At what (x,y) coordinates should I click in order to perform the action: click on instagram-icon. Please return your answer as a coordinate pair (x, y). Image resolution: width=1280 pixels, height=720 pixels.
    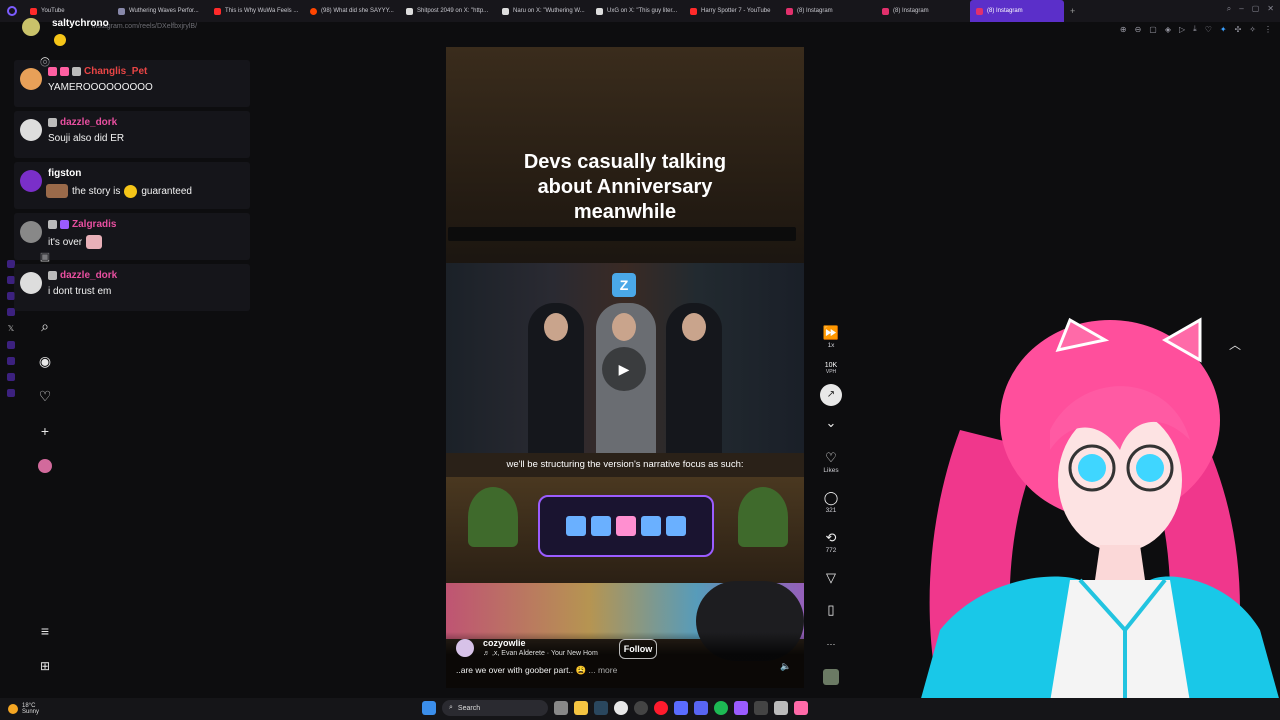
    Looking at the image, I should click on (789, 11).